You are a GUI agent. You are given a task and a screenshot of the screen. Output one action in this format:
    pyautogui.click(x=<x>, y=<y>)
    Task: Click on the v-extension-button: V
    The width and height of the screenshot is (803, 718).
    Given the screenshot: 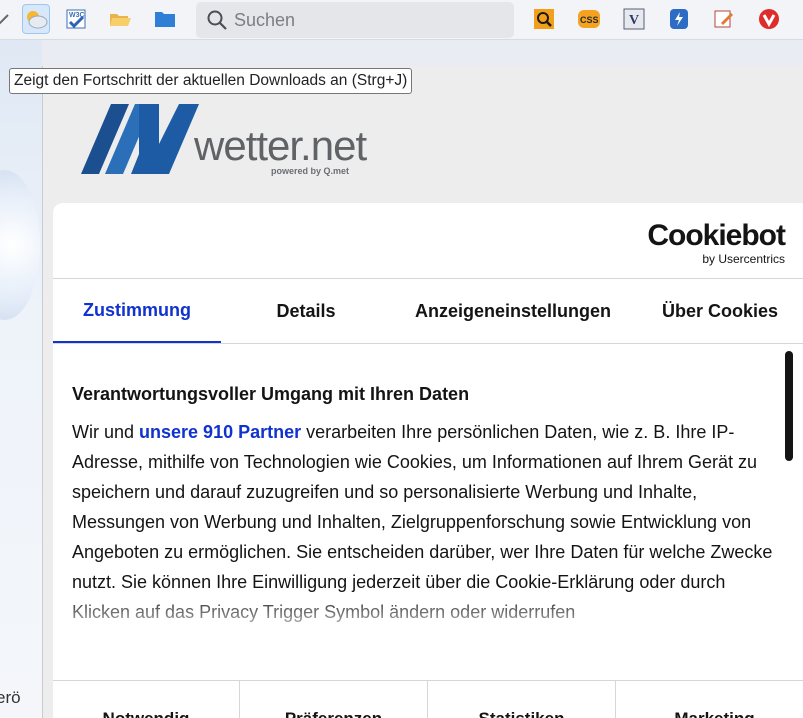 What is the action you would take?
    pyautogui.click(x=634, y=19)
    